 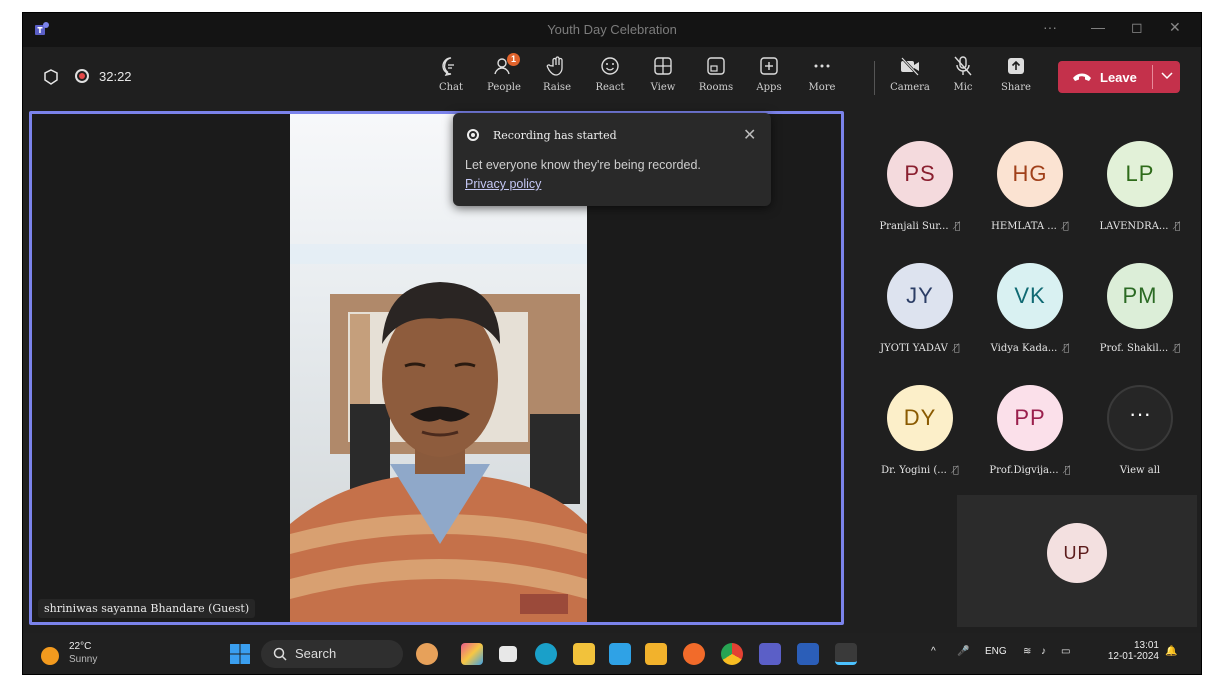 What do you see at coordinates (656, 654) in the screenshot?
I see `file-explorer-icon` at bounding box center [656, 654].